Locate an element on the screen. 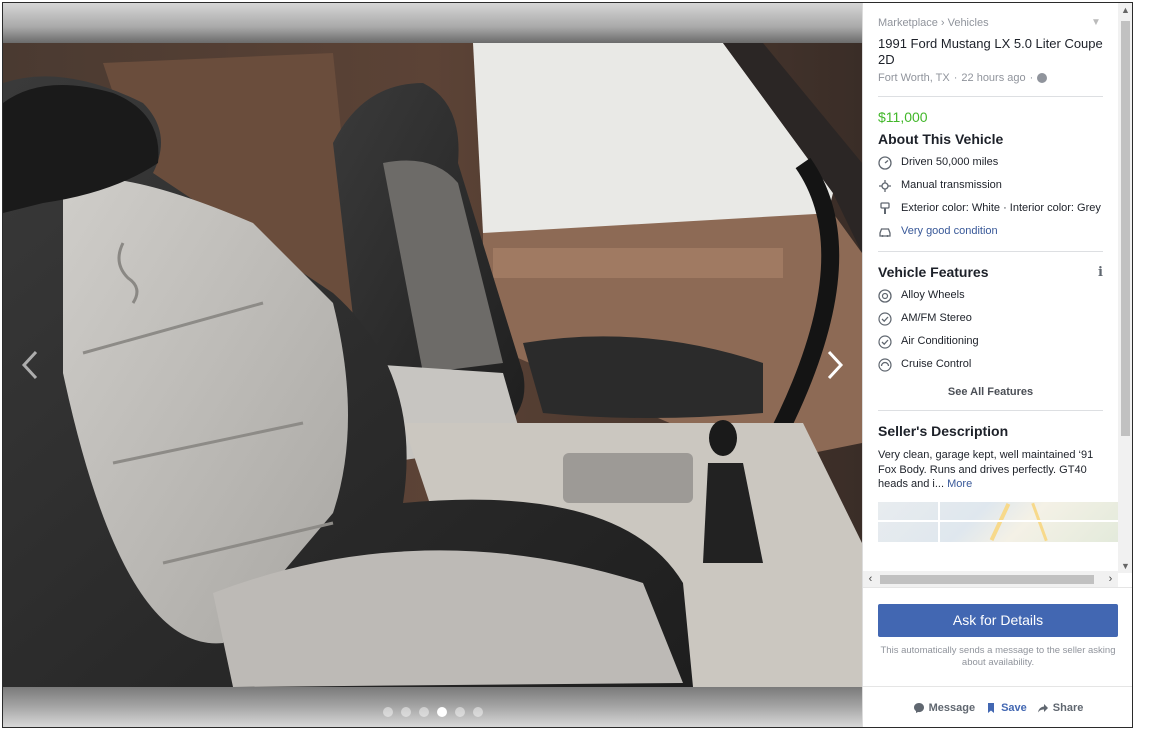 The height and width of the screenshot is (729, 1152). listing-location: Fort Worth, TX is located at coordinates (914, 78).